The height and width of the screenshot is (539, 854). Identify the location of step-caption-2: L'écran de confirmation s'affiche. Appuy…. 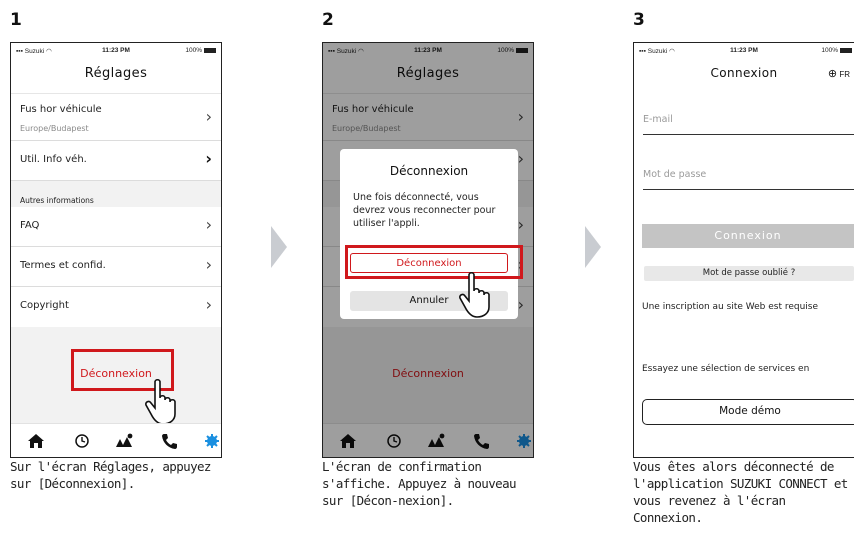
(419, 483).